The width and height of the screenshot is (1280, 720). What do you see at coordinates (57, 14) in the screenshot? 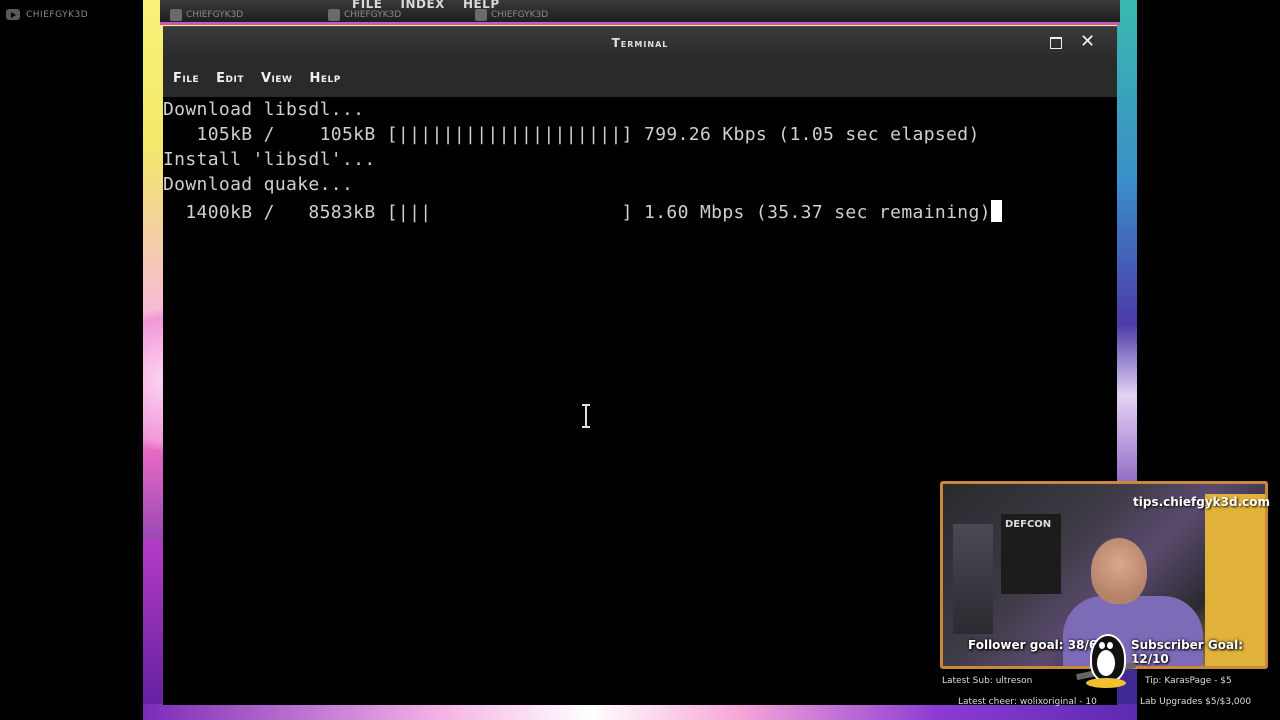
I see `youtube-handle: CHIEFGYK3D` at bounding box center [57, 14].